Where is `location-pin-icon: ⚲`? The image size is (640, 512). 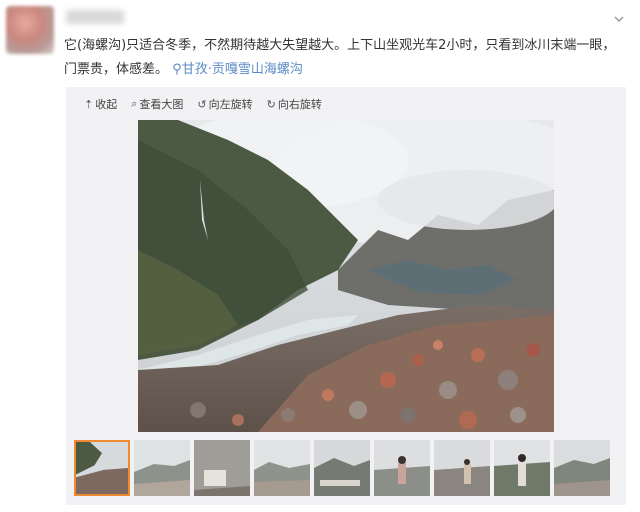 location-pin-icon: ⚲ is located at coordinates (177, 69).